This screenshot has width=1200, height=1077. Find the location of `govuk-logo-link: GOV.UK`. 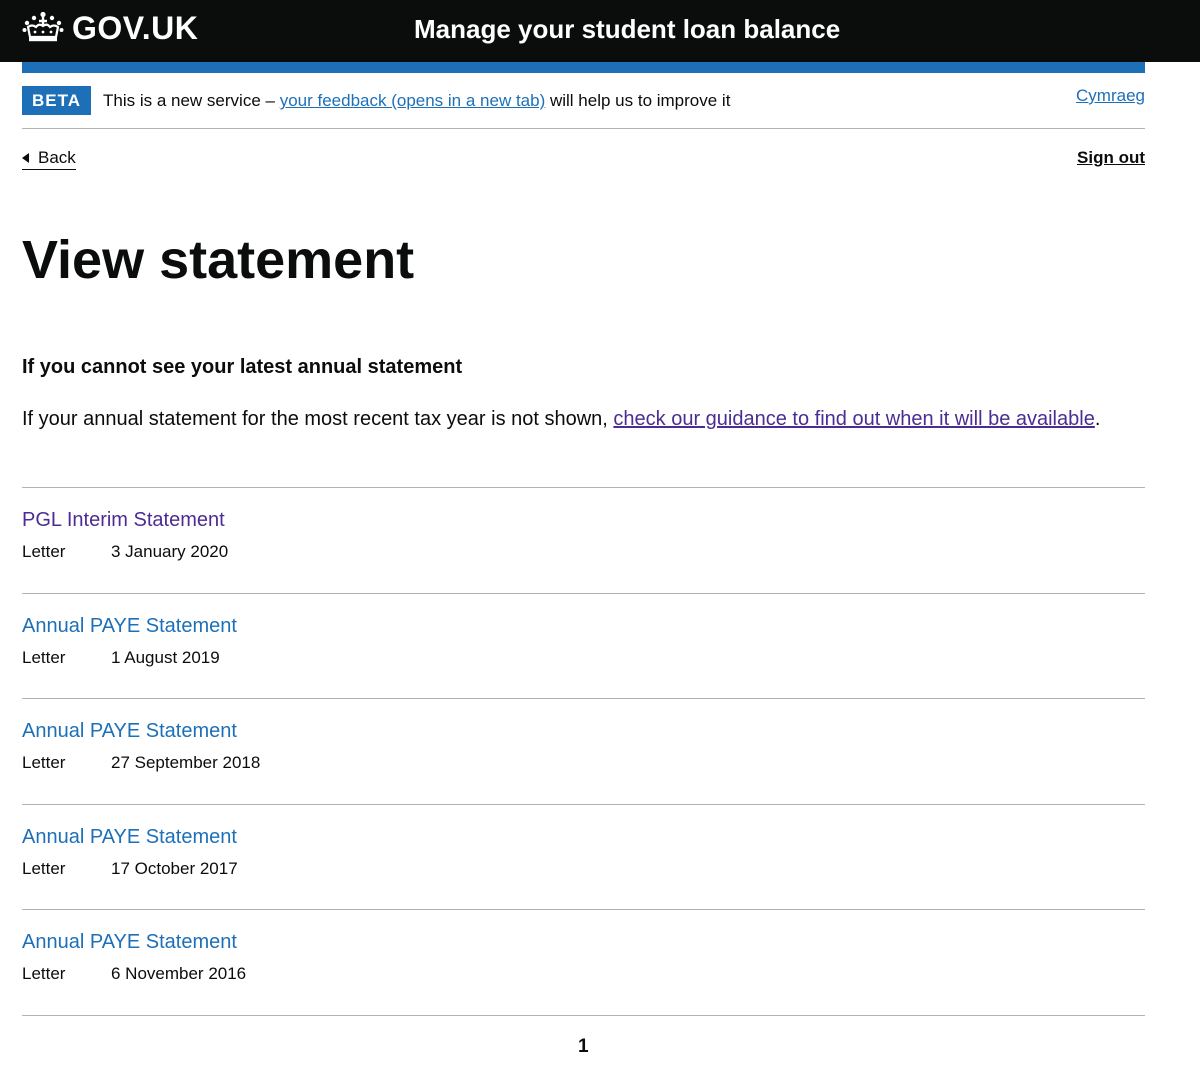

govuk-logo-link: GOV.UK is located at coordinates (110, 28).